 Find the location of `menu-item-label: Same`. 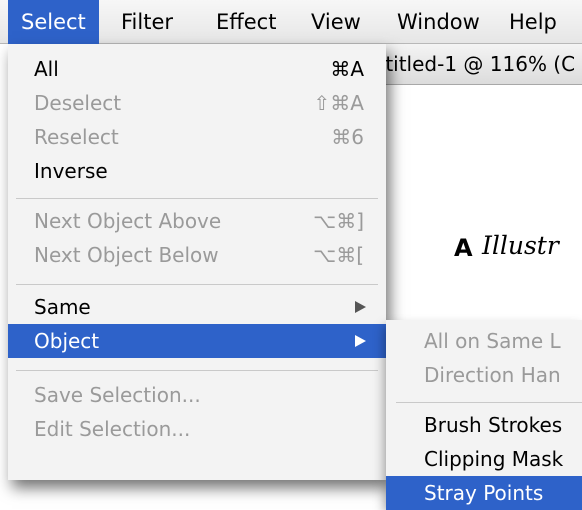

menu-item-label: Same is located at coordinates (62, 307).